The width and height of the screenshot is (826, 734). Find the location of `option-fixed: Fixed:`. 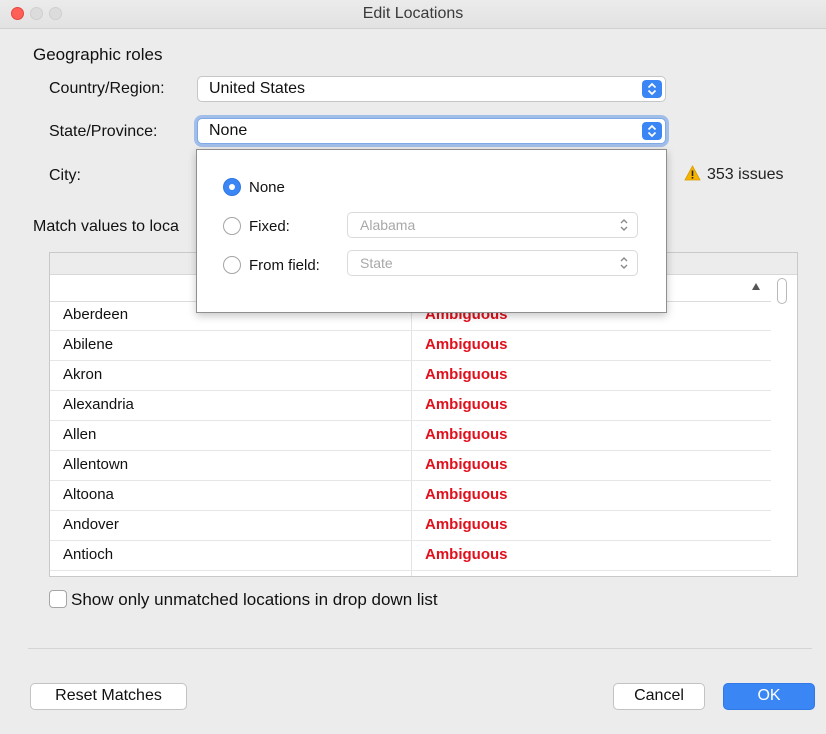

option-fixed: Fixed: is located at coordinates (256, 226).